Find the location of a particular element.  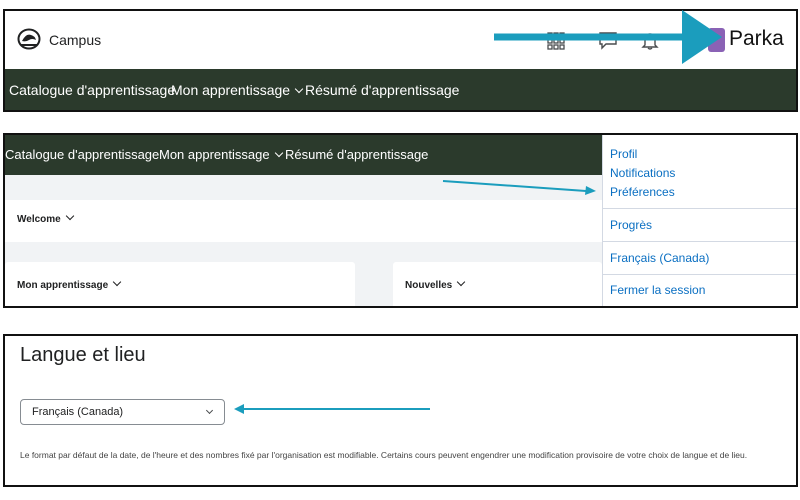

menu-item-notifications: Notifications is located at coordinates (642, 173).